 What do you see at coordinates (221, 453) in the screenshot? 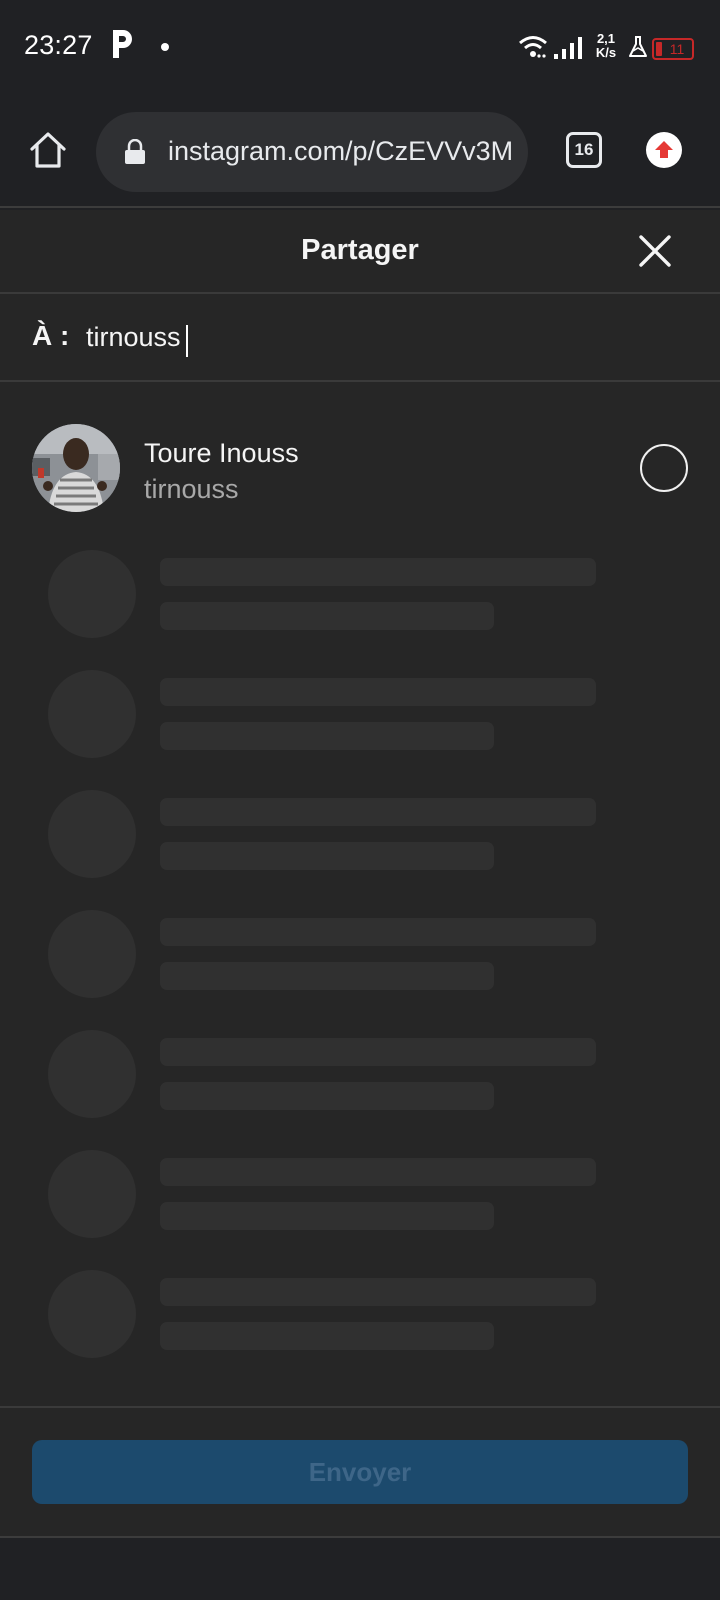
I see `result-name: Toure Inouss` at bounding box center [221, 453].